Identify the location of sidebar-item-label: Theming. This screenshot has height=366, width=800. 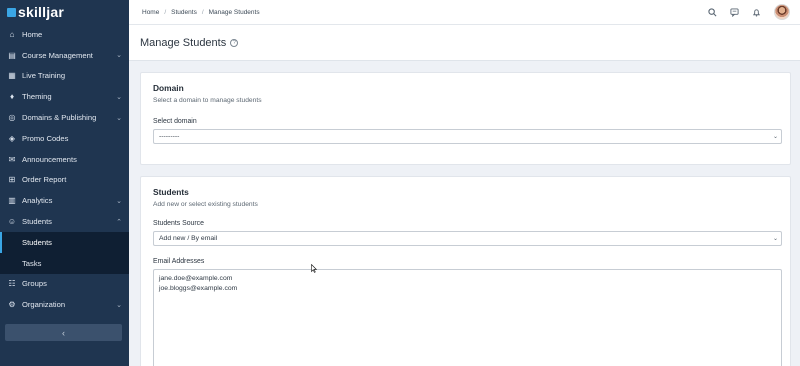
(37, 97).